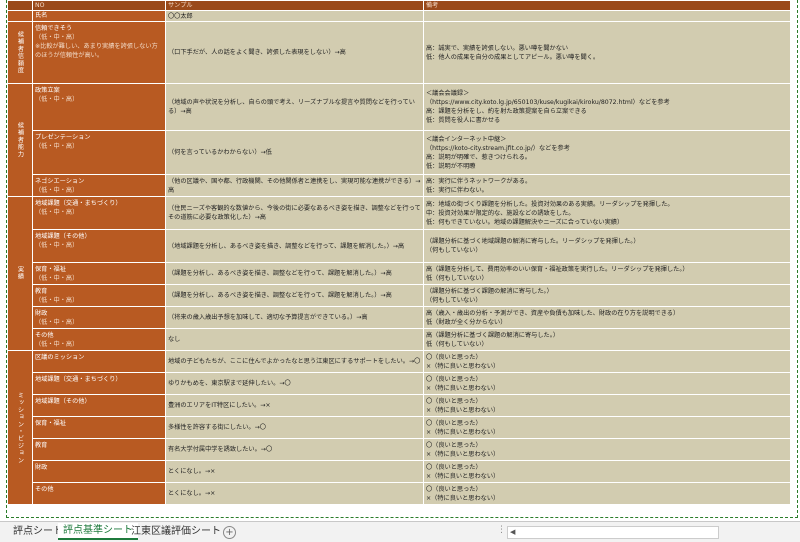  What do you see at coordinates (99, 273) in the screenshot?
I see `item-cell: 保育・福祉 （低・中・高）` at bounding box center [99, 273].